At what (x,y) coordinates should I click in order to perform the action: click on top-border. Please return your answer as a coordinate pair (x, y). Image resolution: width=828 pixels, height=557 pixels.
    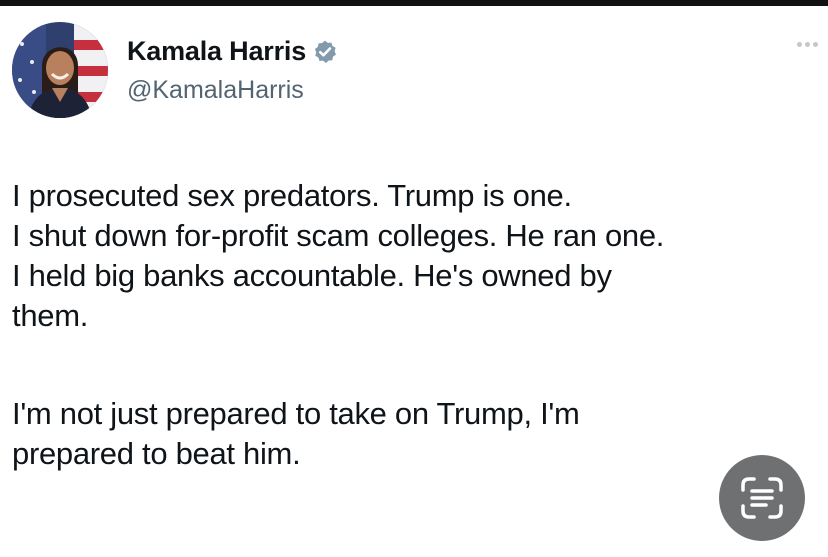
    Looking at the image, I should click on (414, 3).